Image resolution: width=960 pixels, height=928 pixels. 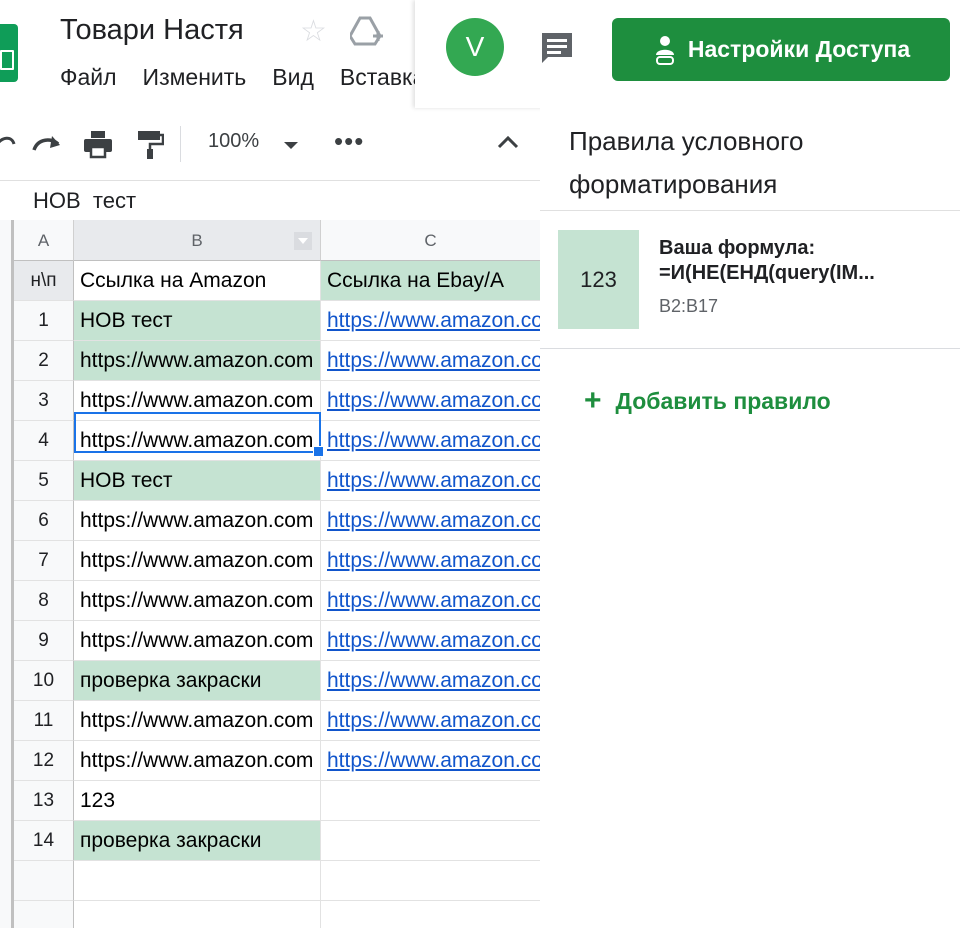 I want to click on row-header: 4, so click(x=44, y=441).